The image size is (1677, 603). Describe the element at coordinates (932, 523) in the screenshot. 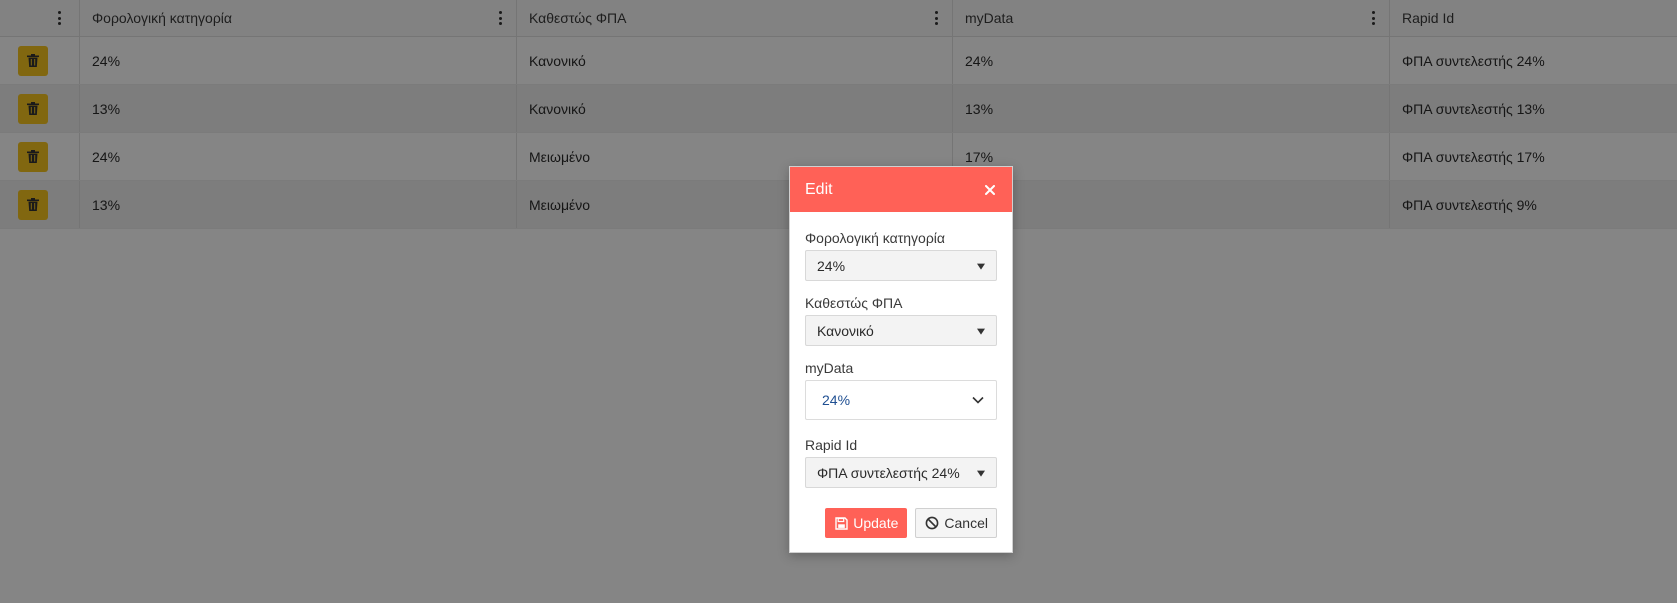

I see `ban-icon` at that location.